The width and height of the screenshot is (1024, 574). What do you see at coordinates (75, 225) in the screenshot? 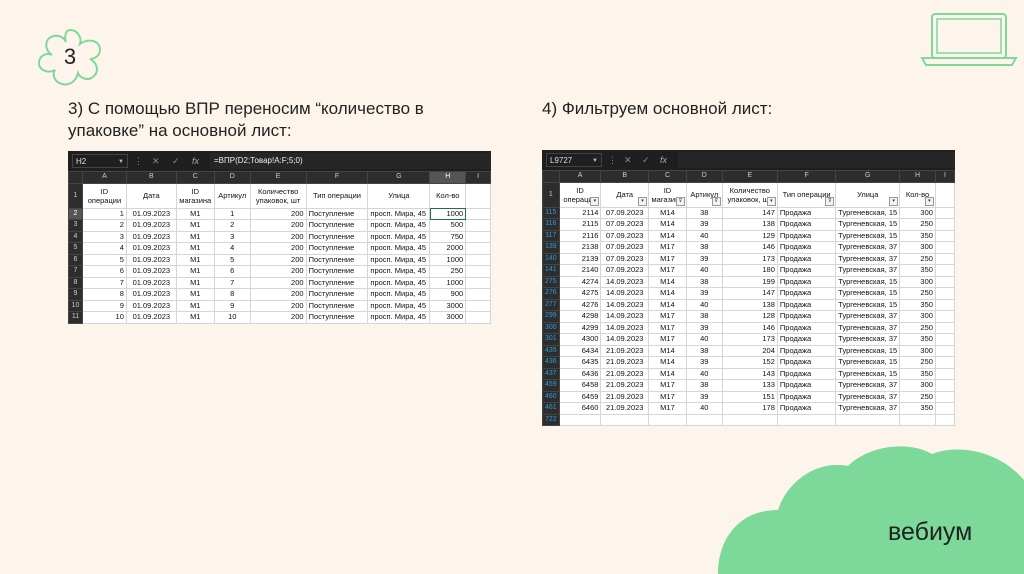
I see `row-header: 3` at bounding box center [75, 225].